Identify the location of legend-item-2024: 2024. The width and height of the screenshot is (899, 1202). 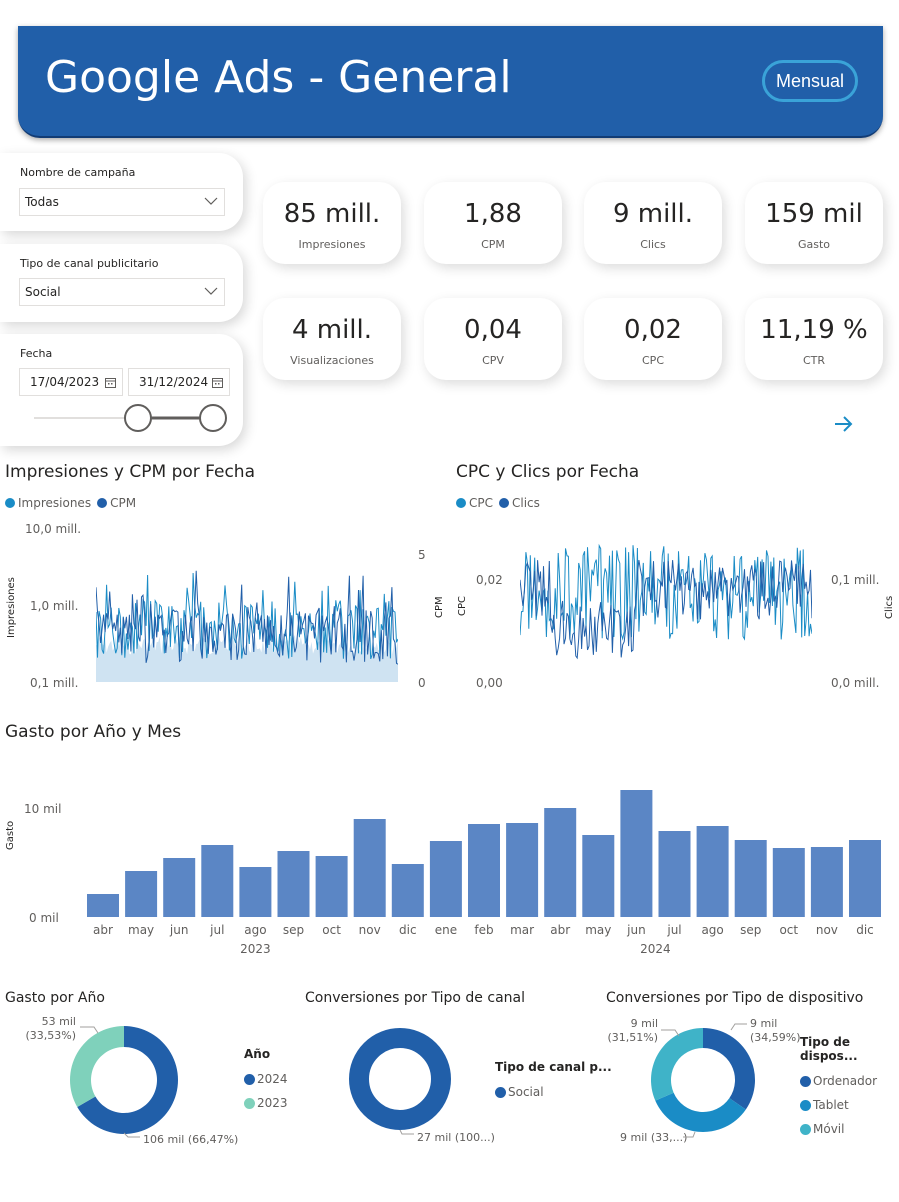
(266, 1079).